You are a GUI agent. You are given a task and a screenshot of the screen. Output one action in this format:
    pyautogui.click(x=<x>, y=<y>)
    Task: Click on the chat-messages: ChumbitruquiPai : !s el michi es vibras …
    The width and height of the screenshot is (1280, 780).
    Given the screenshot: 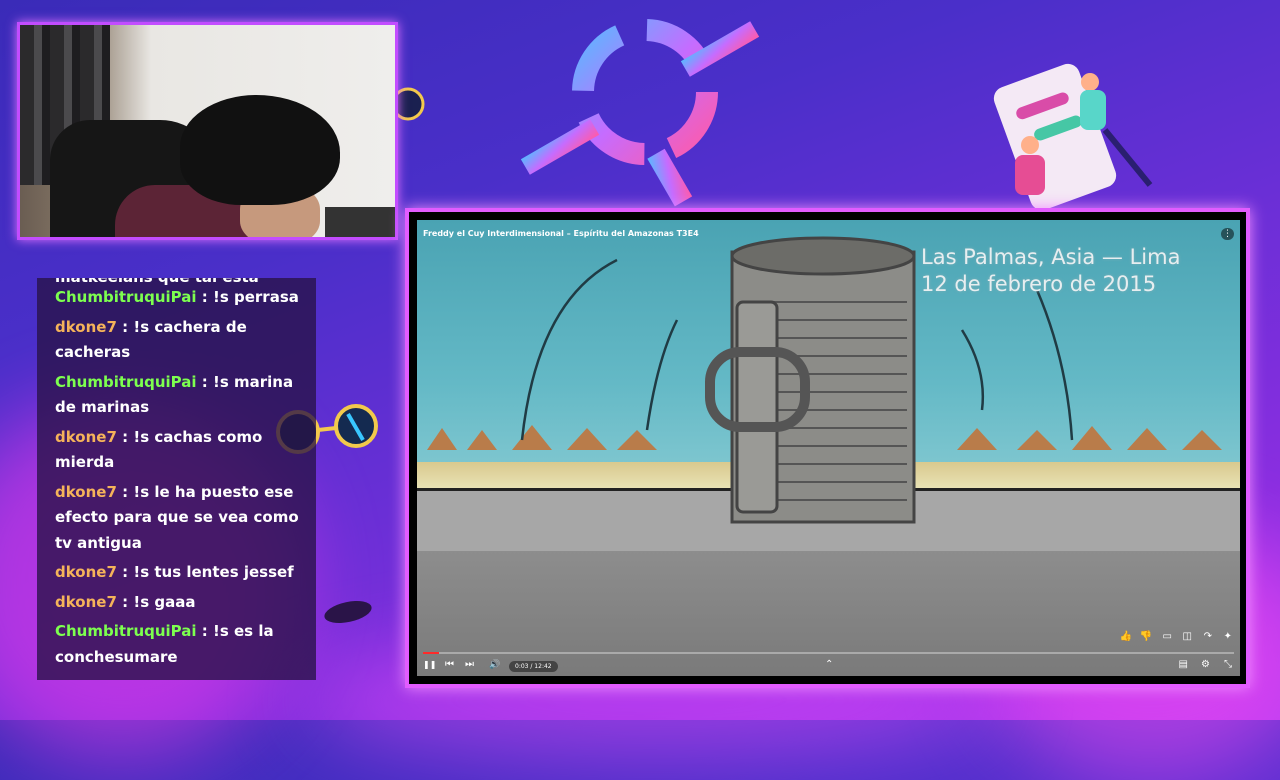 What is the action you would take?
    pyautogui.click(x=176, y=476)
    